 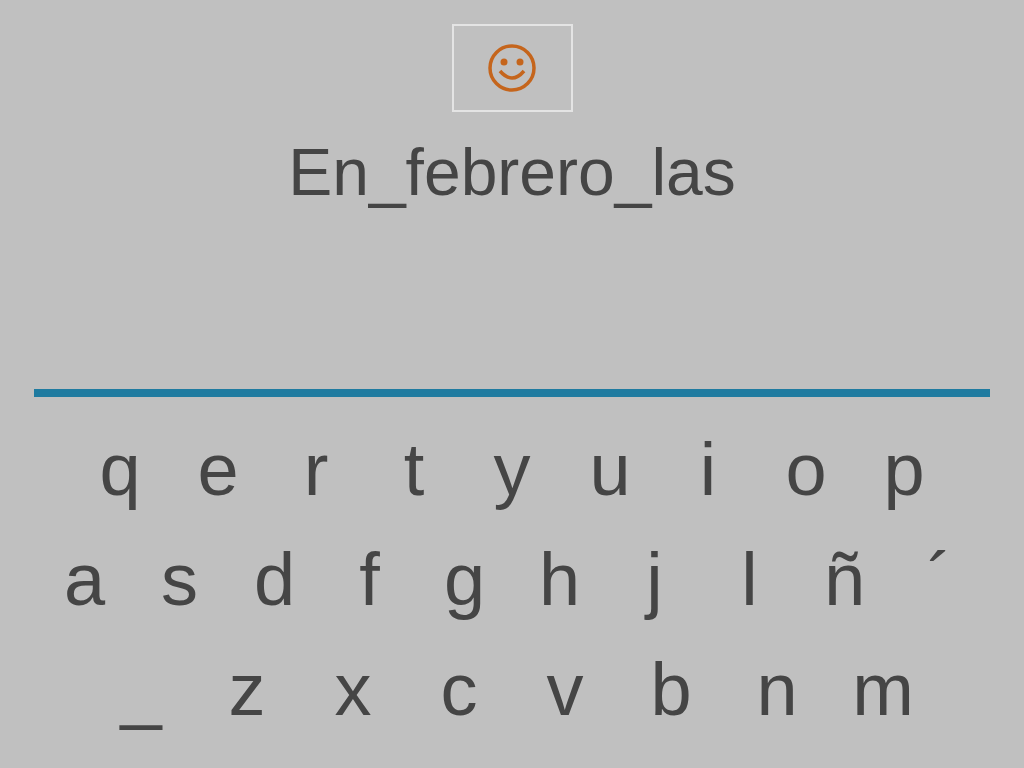 I want to click on letter-key: y, so click(x=512, y=470).